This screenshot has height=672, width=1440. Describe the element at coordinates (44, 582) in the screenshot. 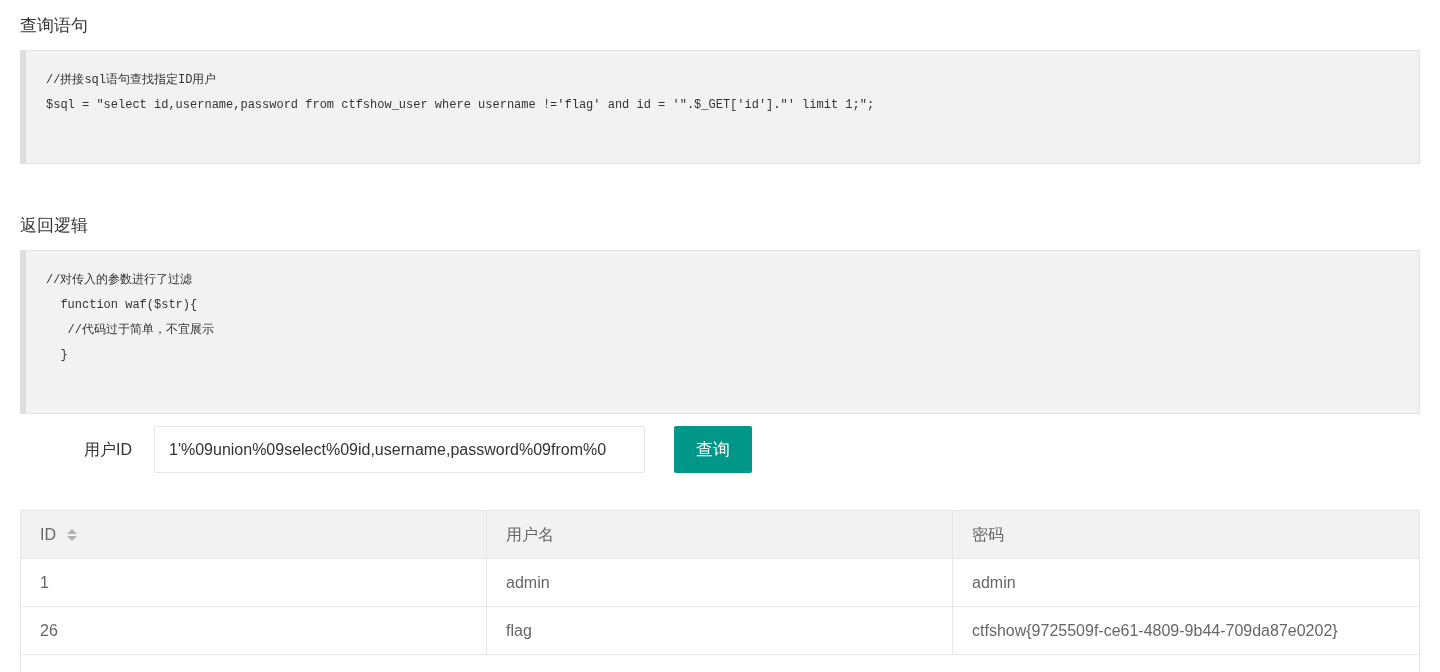

I see `table-cell-text: 1` at that location.